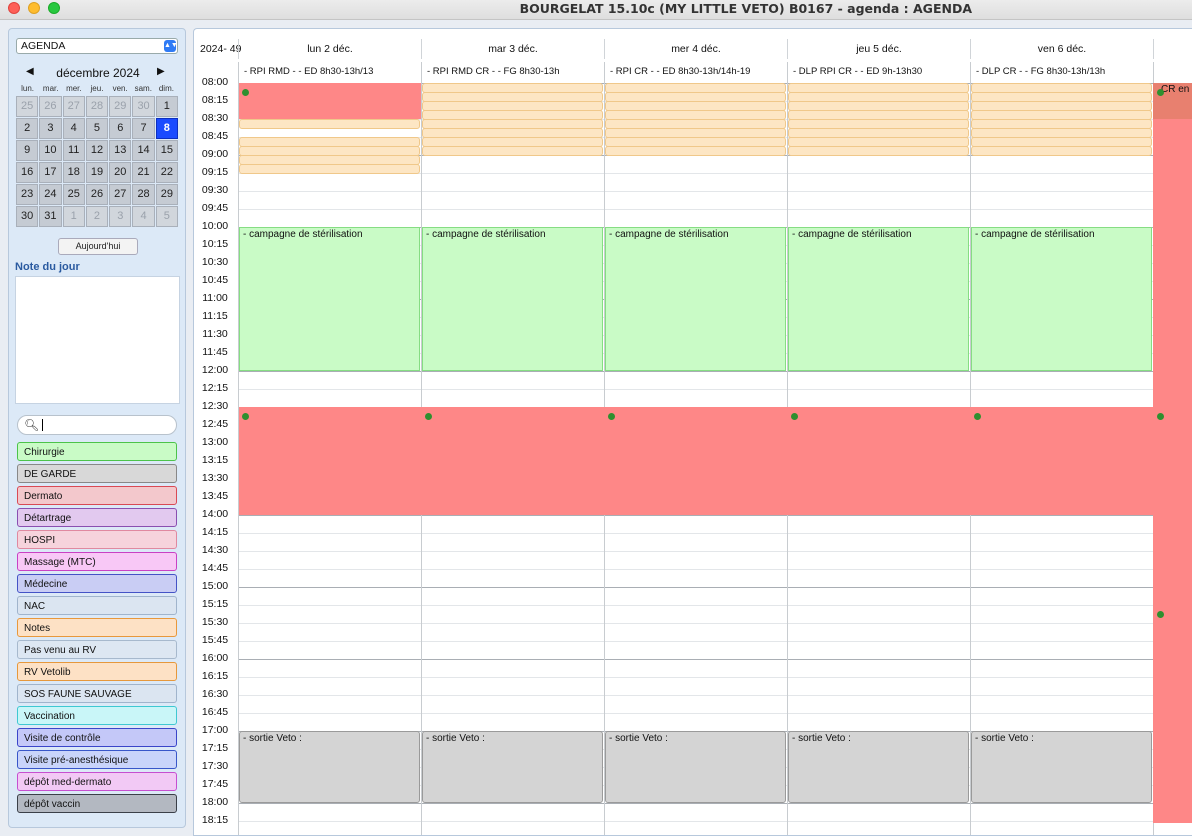 The height and width of the screenshot is (836, 1192). Describe the element at coordinates (97, 561) in the screenshot. I see `category-item: Massage (MTC)` at that location.